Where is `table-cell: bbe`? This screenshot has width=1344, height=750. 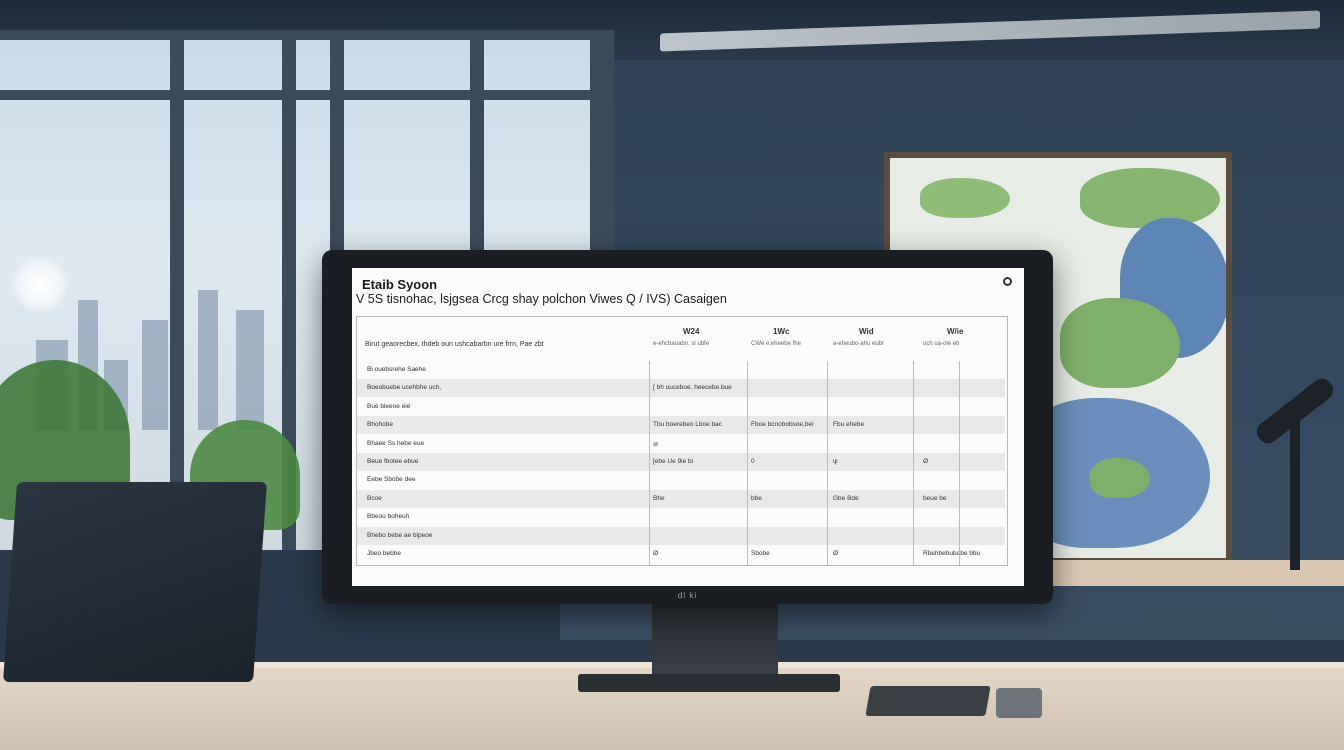
table-cell: bbe is located at coordinates (756, 498).